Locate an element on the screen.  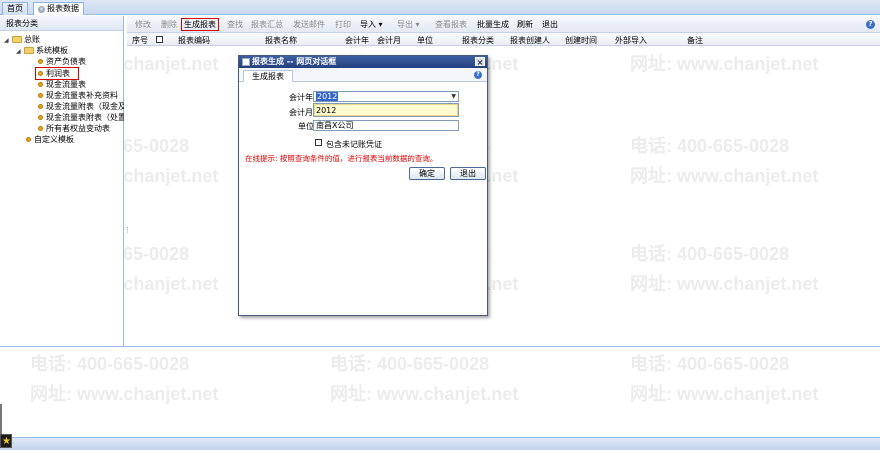
col-created-time: 创建时间 is located at coordinates (581, 40).